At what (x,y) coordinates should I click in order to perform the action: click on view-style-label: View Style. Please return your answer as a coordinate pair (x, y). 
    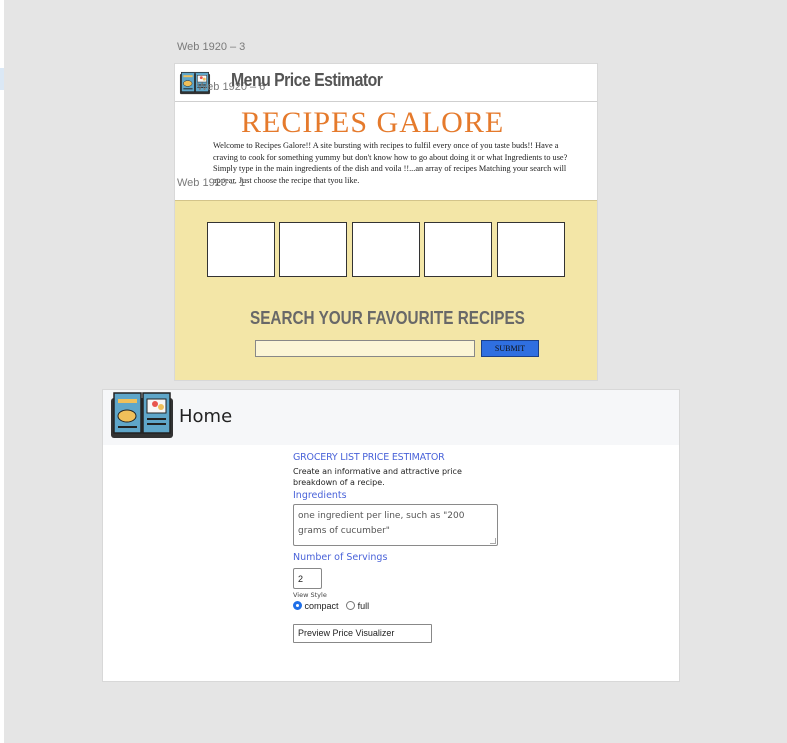
    Looking at the image, I should click on (310, 595).